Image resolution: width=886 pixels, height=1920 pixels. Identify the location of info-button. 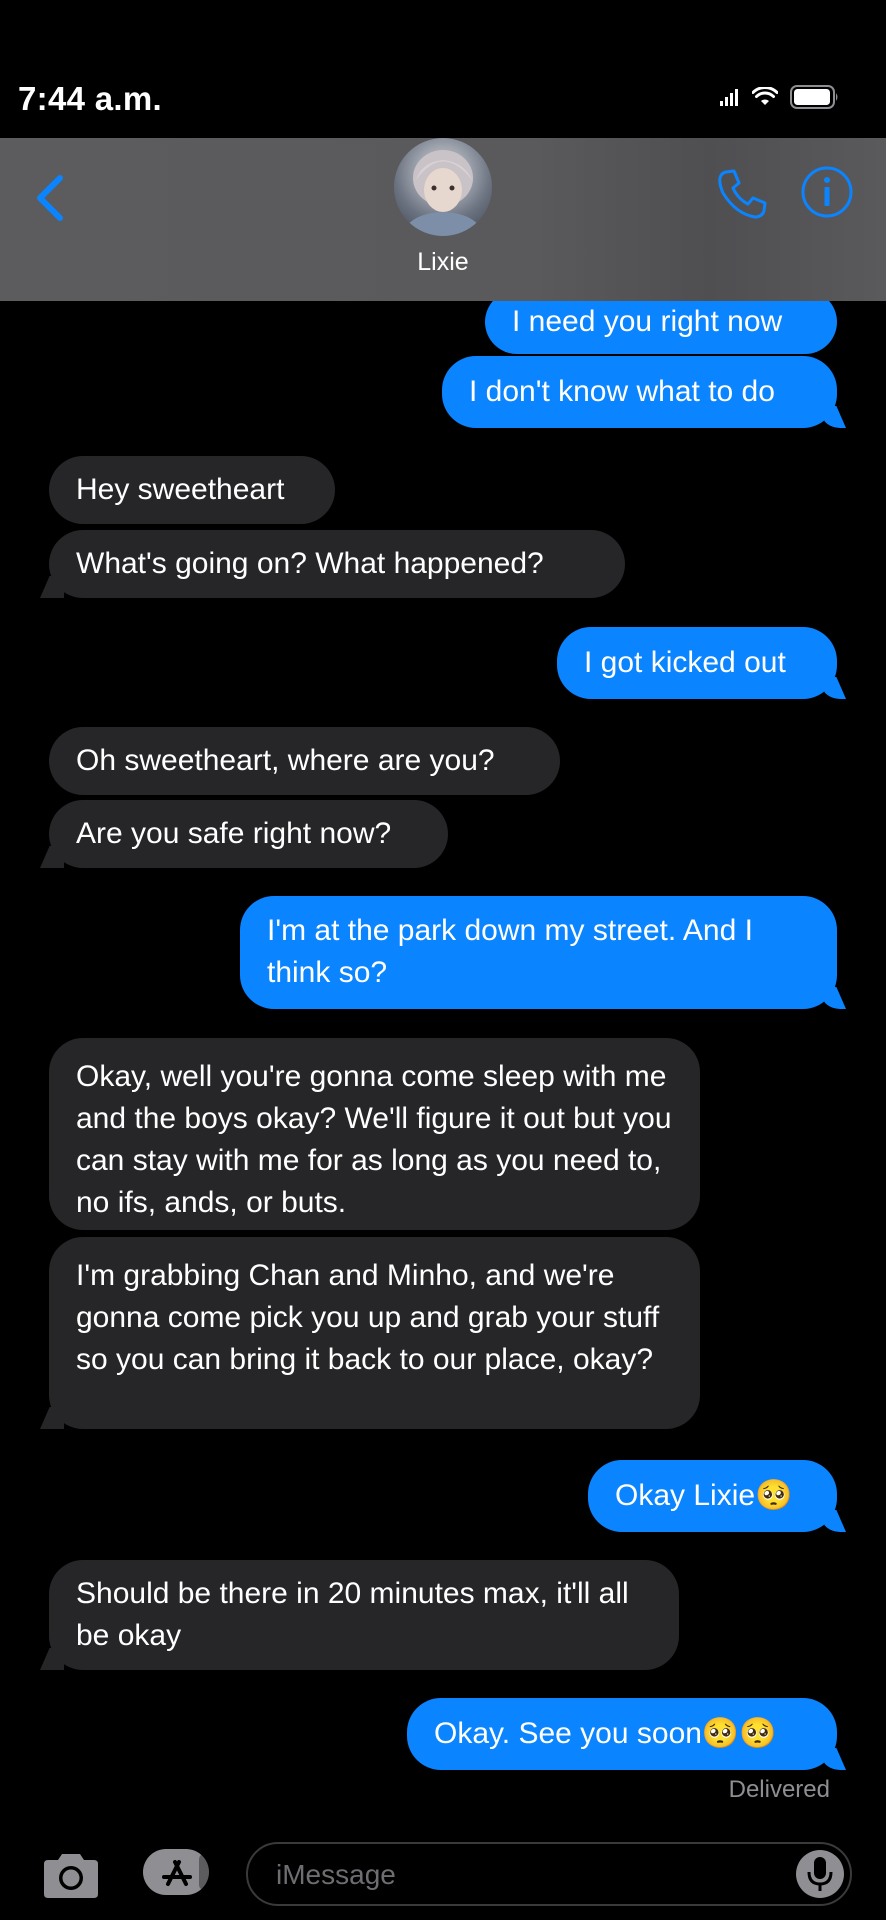
(827, 192).